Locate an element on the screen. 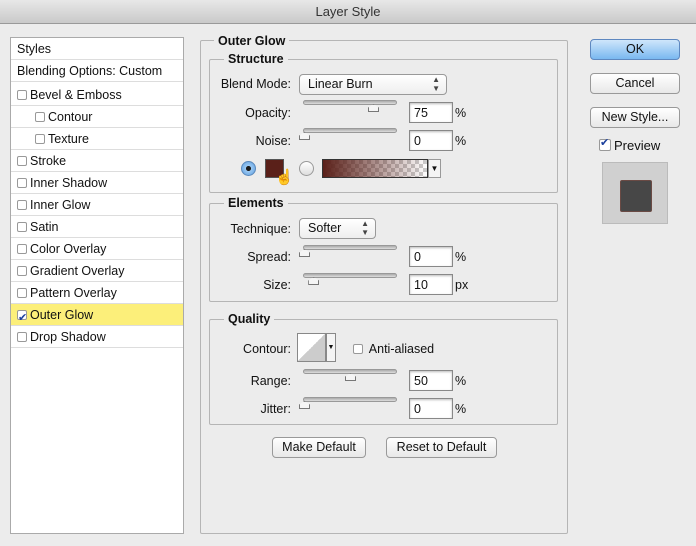  jitter-slider is located at coordinates (348, 403).